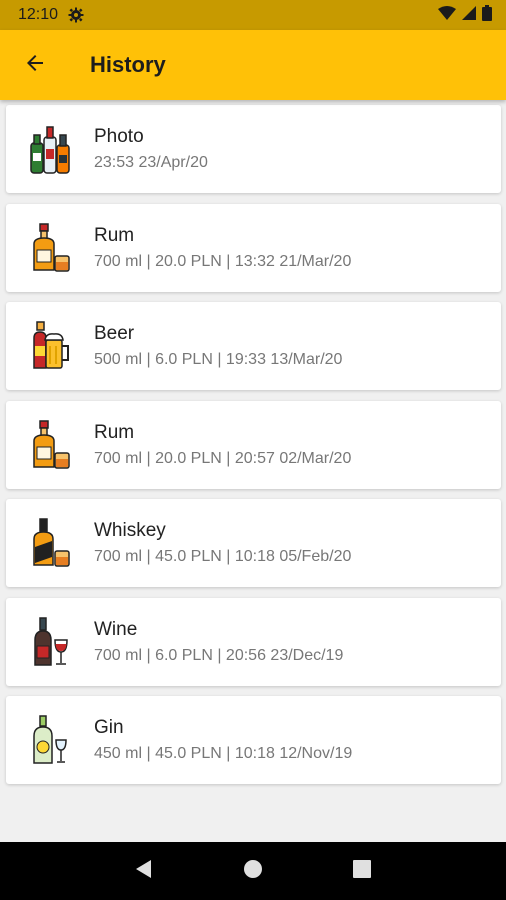 The image size is (506, 900). Describe the element at coordinates (130, 530) in the screenshot. I see `item-name: Whiskey` at that location.